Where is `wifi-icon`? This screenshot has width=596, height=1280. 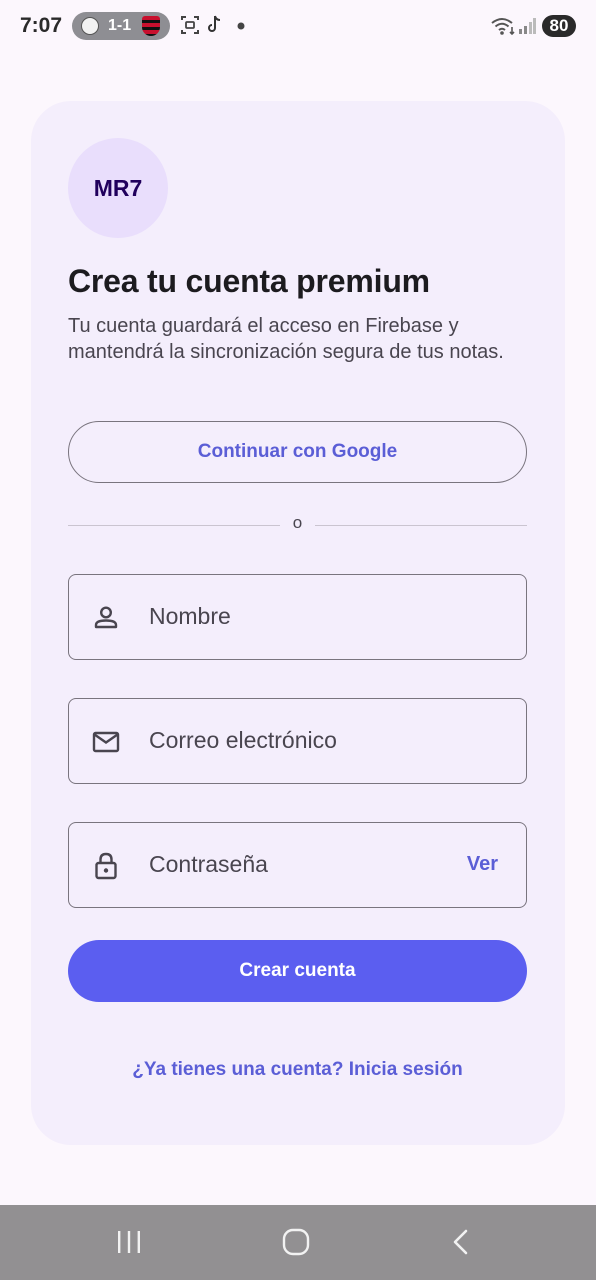 wifi-icon is located at coordinates (503, 27).